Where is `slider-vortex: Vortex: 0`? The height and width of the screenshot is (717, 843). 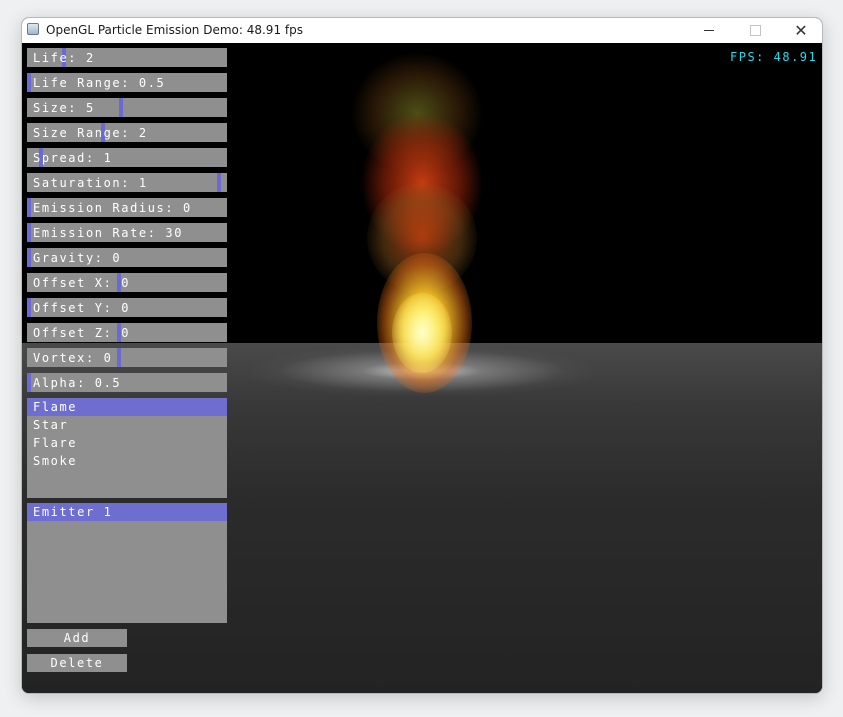 slider-vortex: Vortex: 0 is located at coordinates (127, 357).